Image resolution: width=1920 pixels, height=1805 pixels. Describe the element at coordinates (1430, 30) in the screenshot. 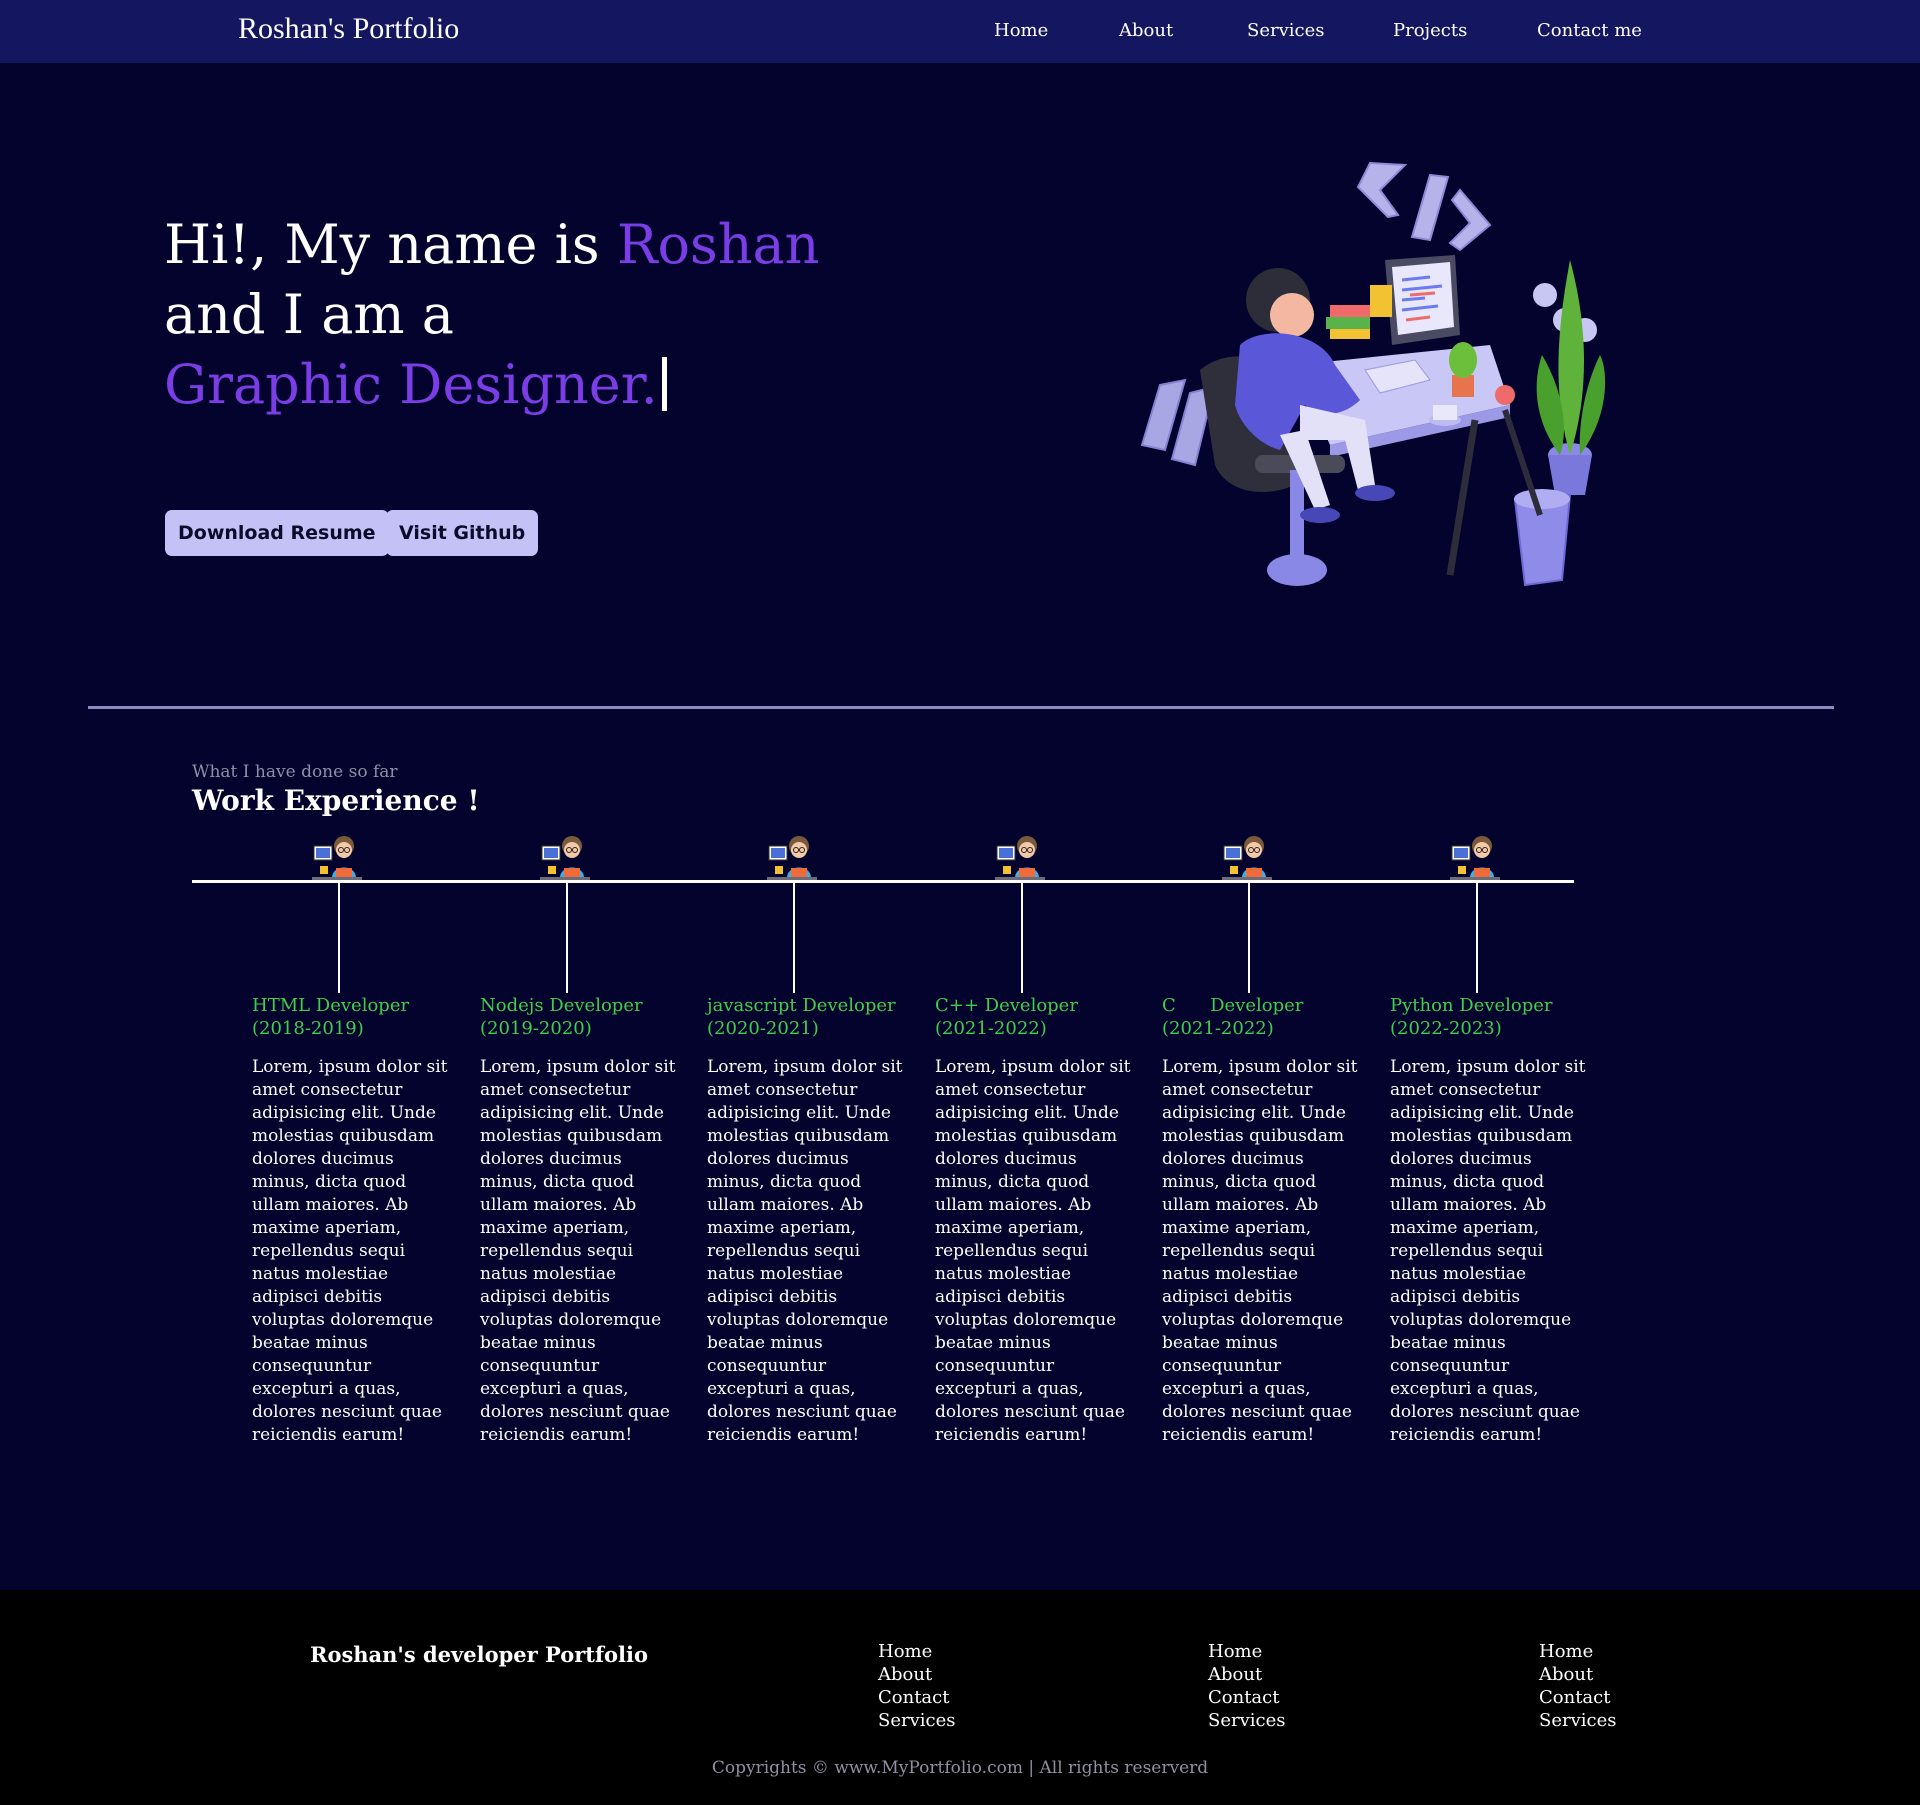

I see `nav-link-projects: Projects` at that location.